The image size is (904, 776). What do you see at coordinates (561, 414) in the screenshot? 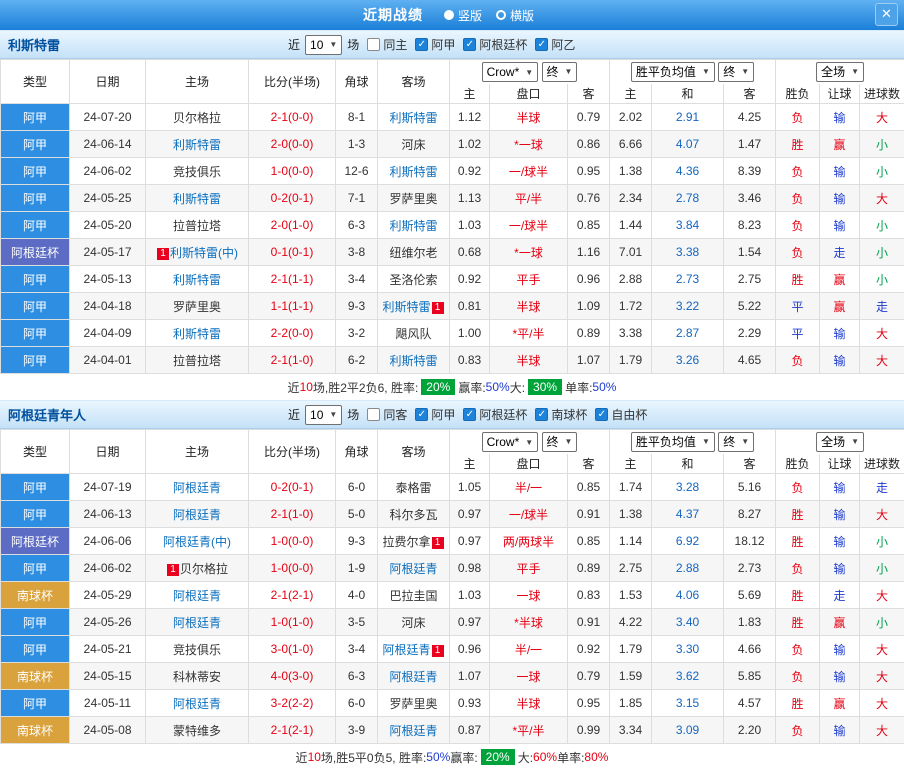
I see `filter-checkbox-3: ✓ 南球杯` at bounding box center [561, 414].